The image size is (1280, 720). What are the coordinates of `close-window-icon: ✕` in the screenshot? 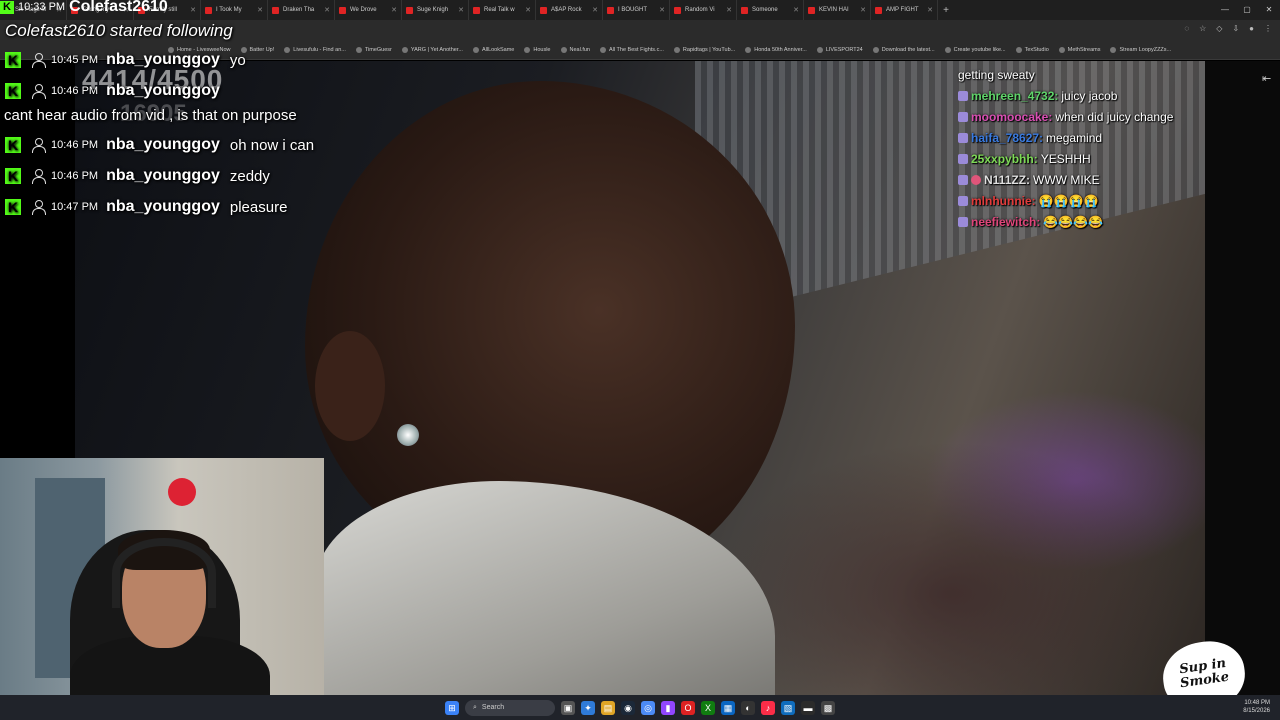 It's located at (1269, 10).